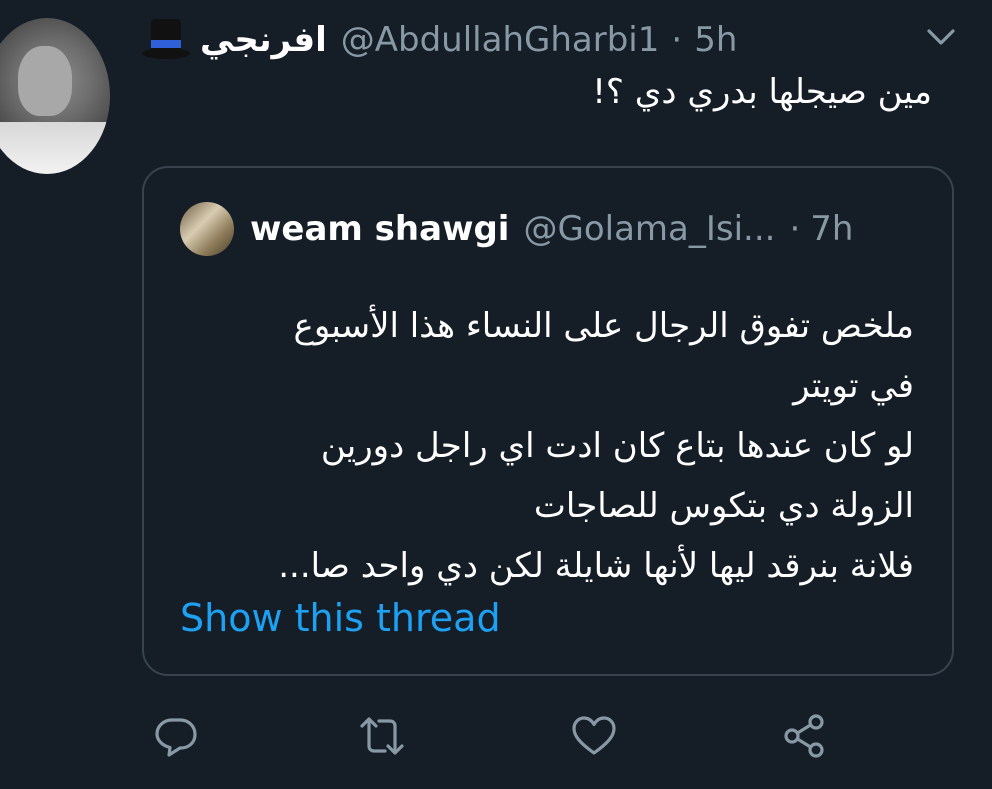 Image resolution: width=992 pixels, height=789 pixels. I want to click on quoted-timestamp: 7h, so click(832, 229).